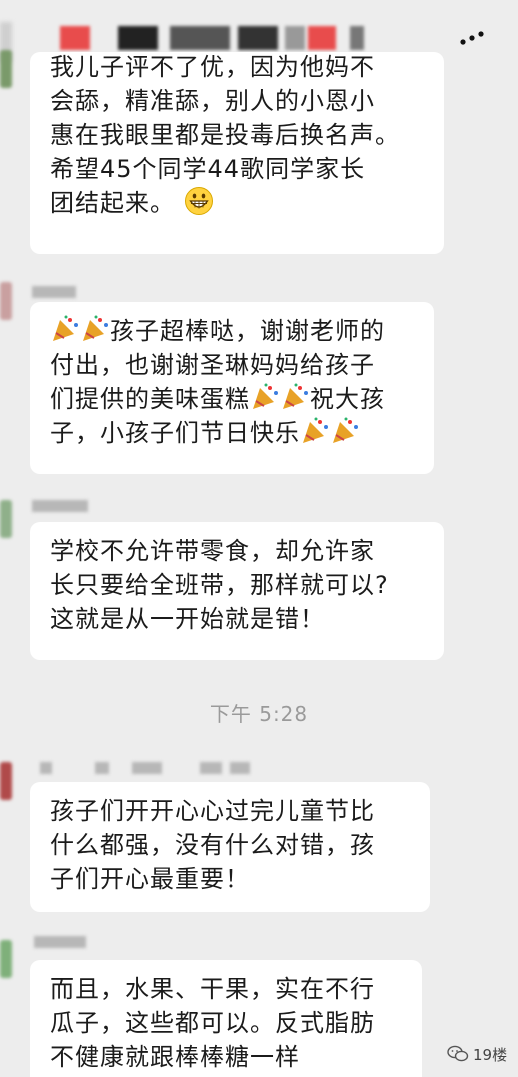  I want to click on message-line: 团结起来。, so click(112, 203).